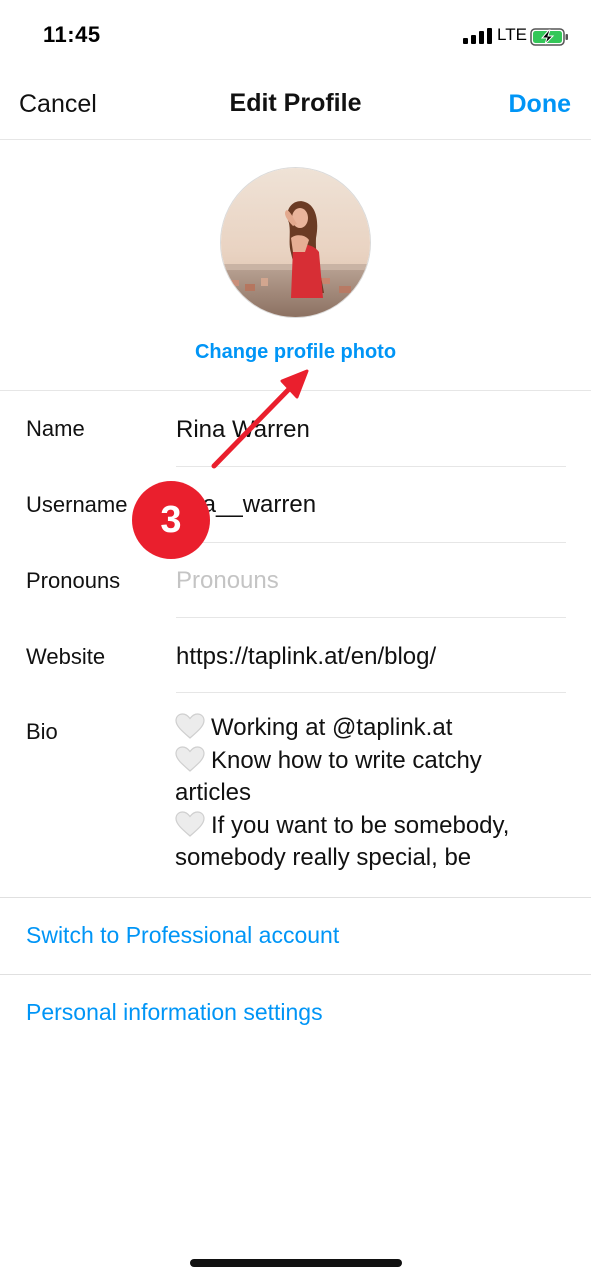 This screenshot has width=591, height=1280. I want to click on change-profile-photo-link: Change profile photo, so click(295, 352).